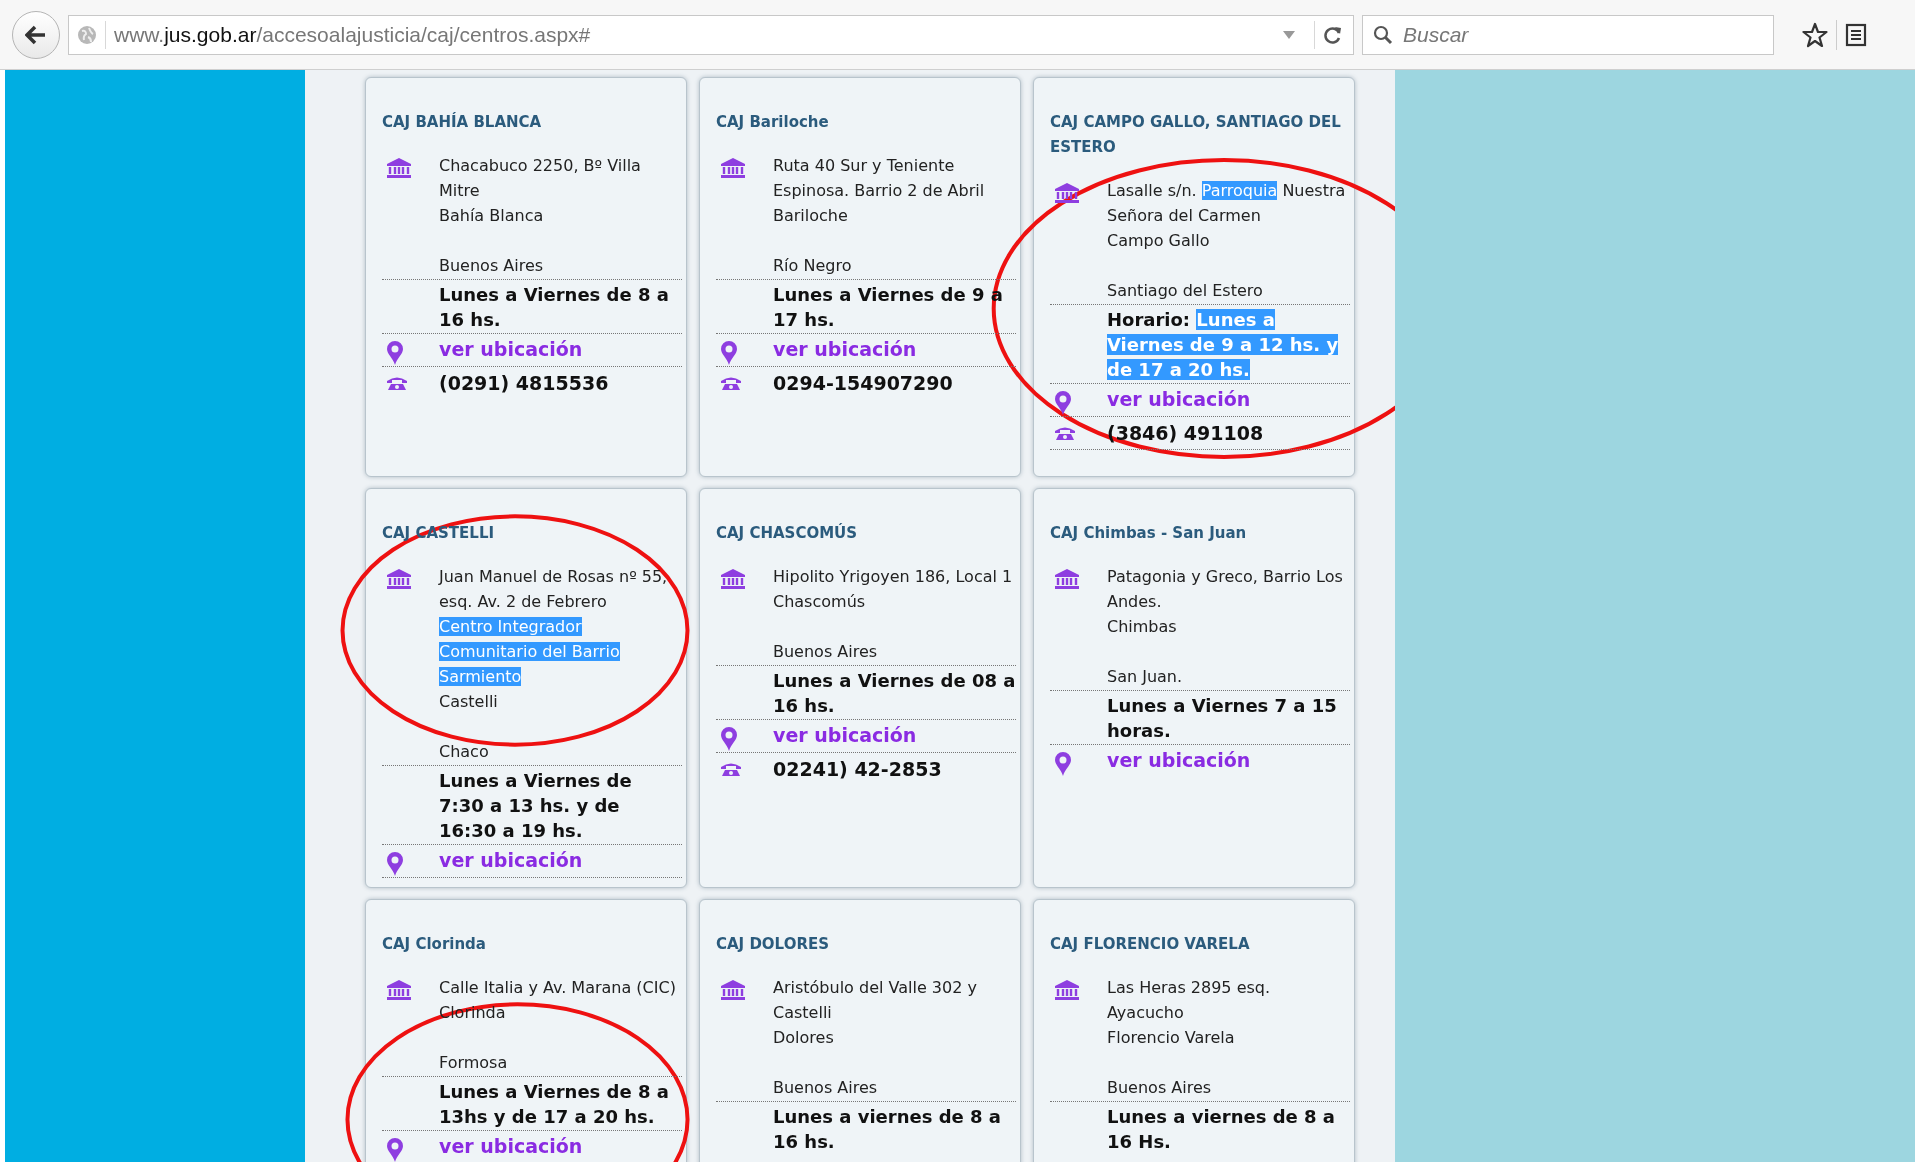 This screenshot has width=1915, height=1162. What do you see at coordinates (1225, 589) in the screenshot?
I see `address-text: Patagonia y Greco, Barrio Los Andes.` at bounding box center [1225, 589].